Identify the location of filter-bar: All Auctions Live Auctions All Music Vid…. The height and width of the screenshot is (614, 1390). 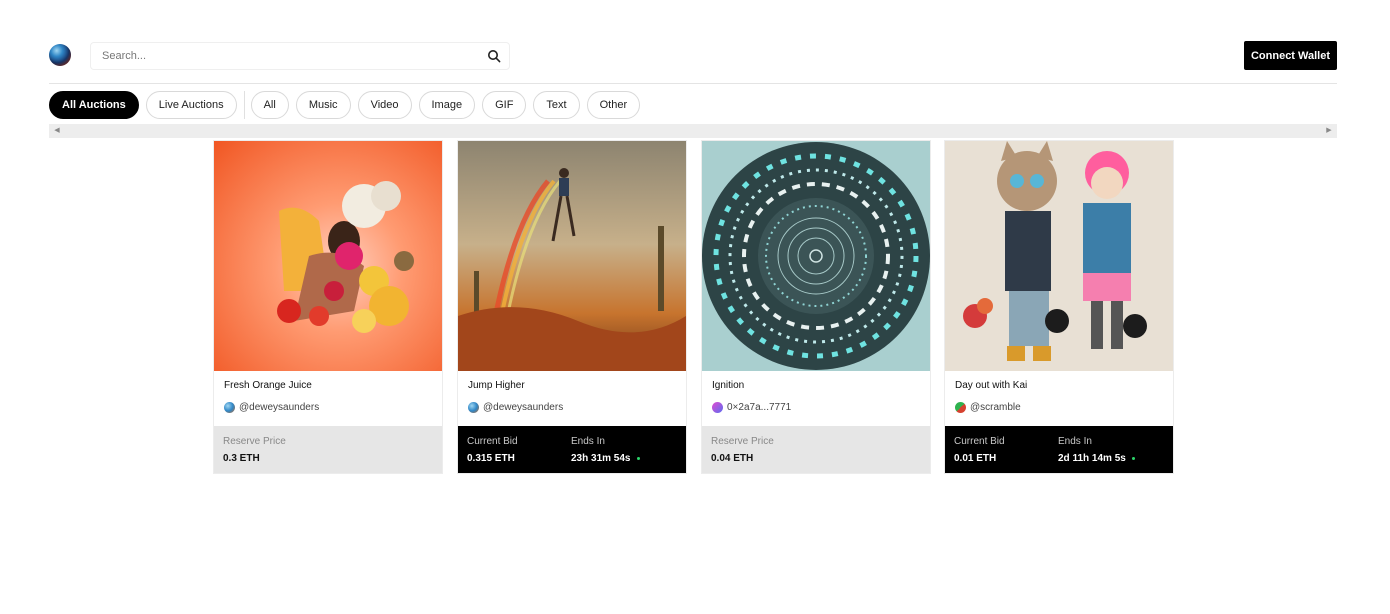
(348, 105).